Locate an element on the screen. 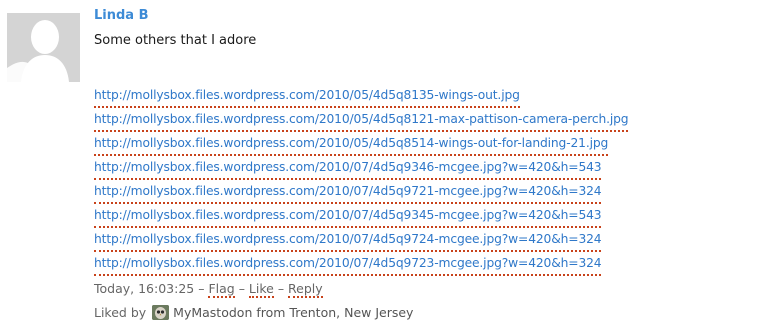  comment-meta: Today, 16:03:25 – Flag – Like – Reply is located at coordinates (435, 289).